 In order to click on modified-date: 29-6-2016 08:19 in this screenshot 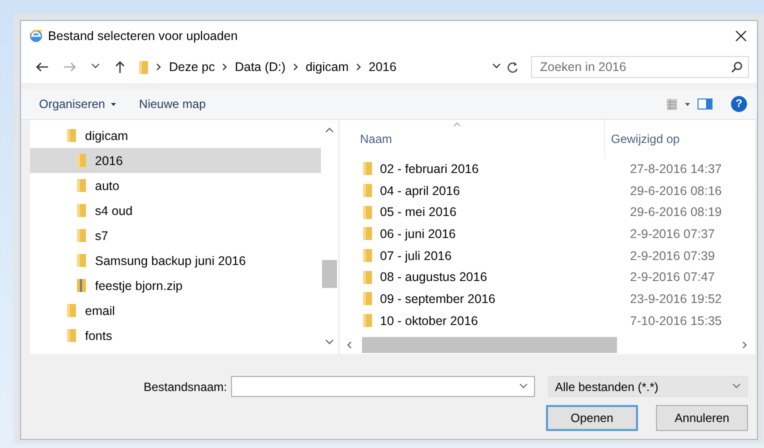, I will do `click(676, 212)`.